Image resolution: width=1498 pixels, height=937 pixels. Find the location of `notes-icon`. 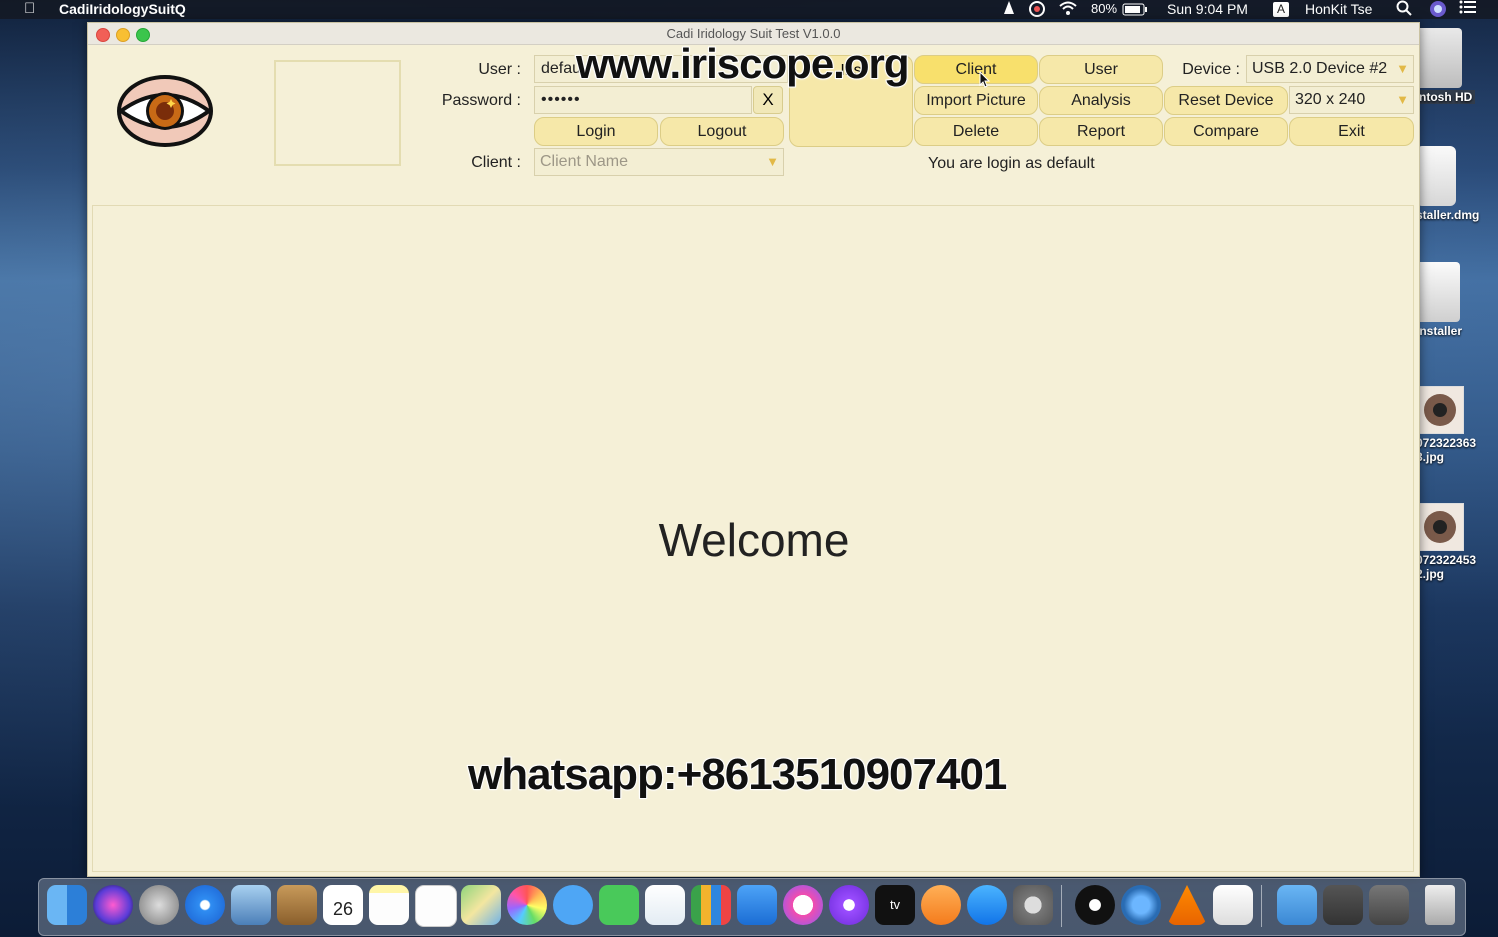

notes-icon is located at coordinates (389, 905).